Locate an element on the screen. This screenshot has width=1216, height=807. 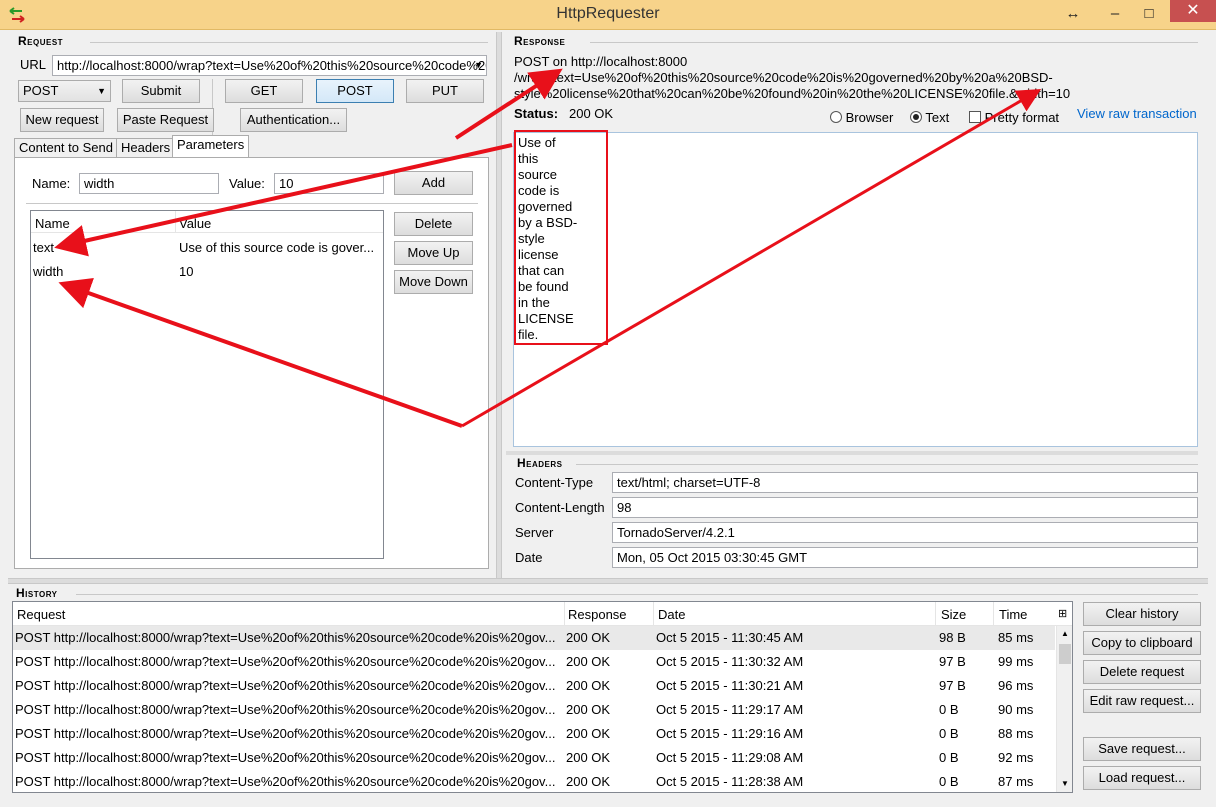
request-heading: Request is located at coordinates (41, 41).